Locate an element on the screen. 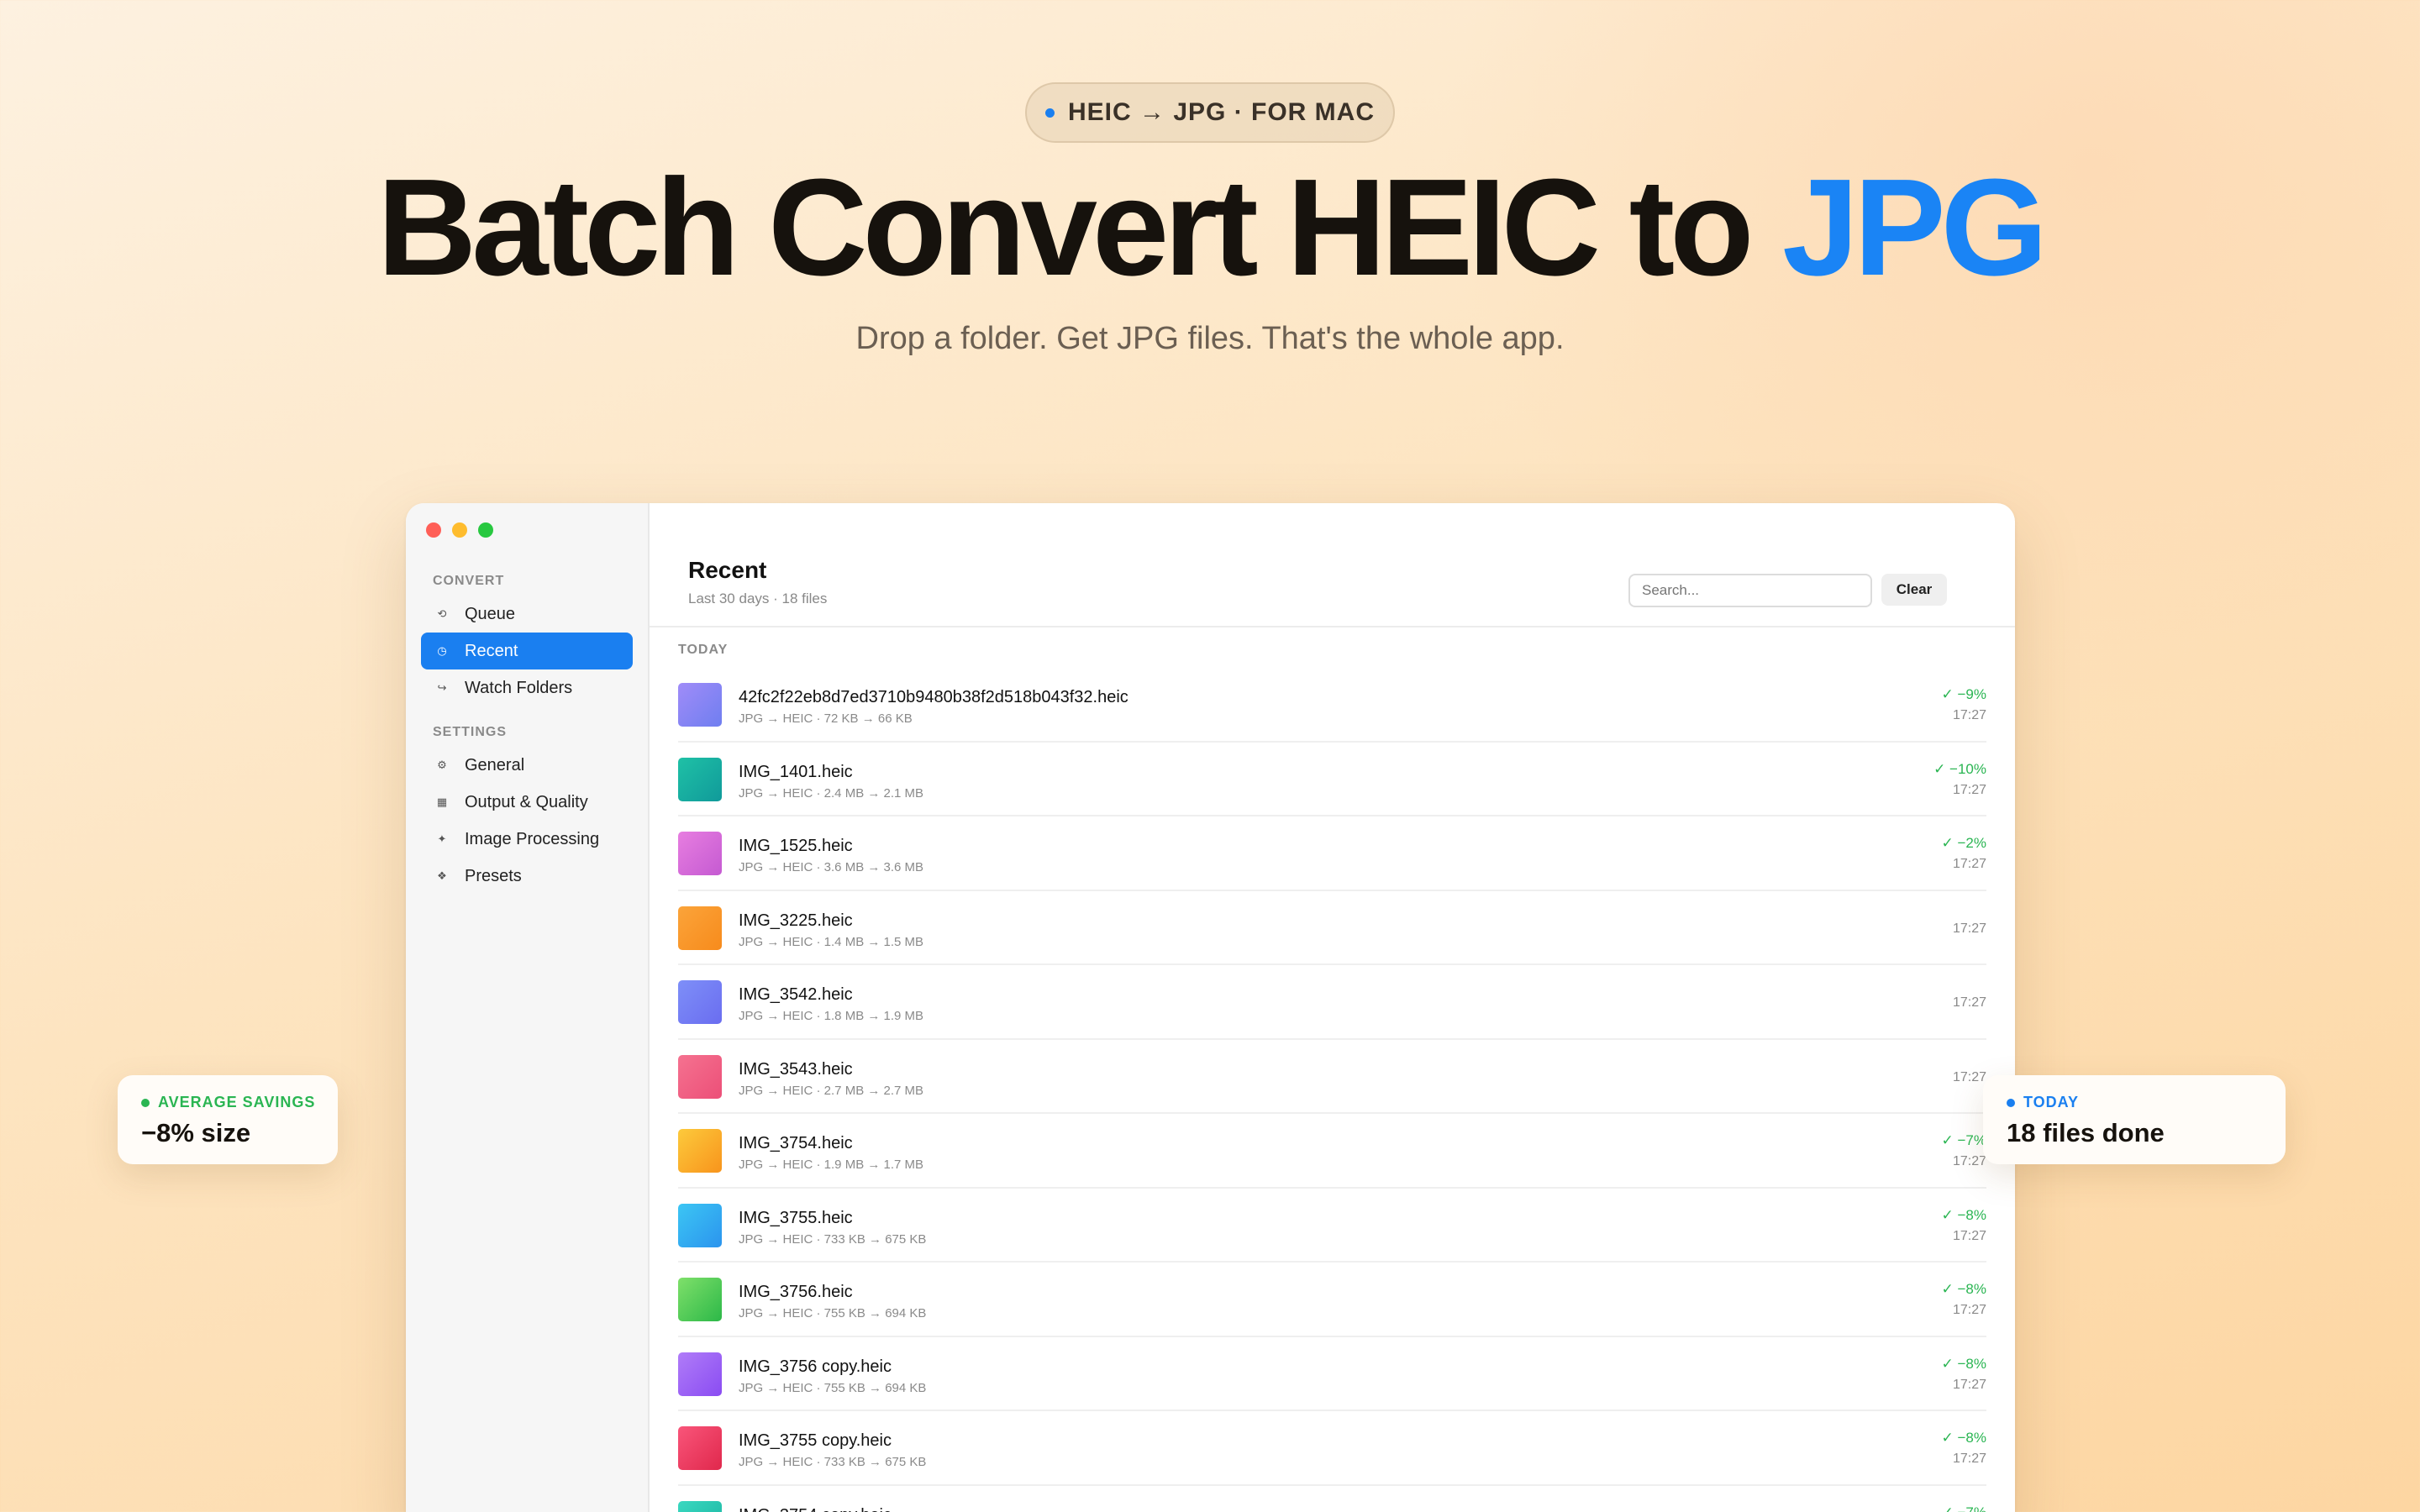 This screenshot has height=1512, width=2420. day-group-label: TODAY is located at coordinates (704, 650).